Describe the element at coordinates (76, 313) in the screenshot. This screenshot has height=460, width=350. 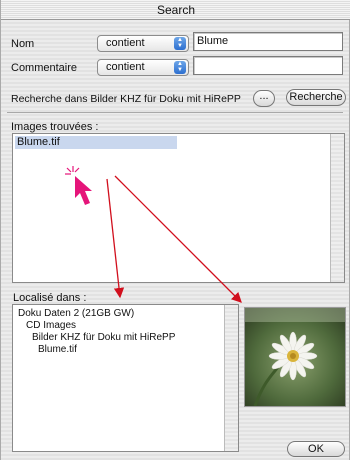
I see `tree-item-volume: Doku Daten 2 (21GB GW)` at that location.